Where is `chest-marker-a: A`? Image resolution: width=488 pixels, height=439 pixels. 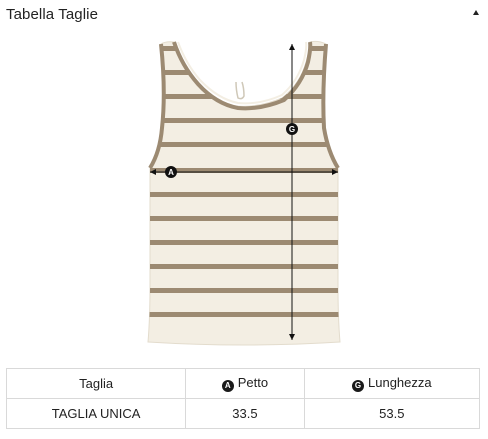
chest-marker-a: A is located at coordinates (171, 172).